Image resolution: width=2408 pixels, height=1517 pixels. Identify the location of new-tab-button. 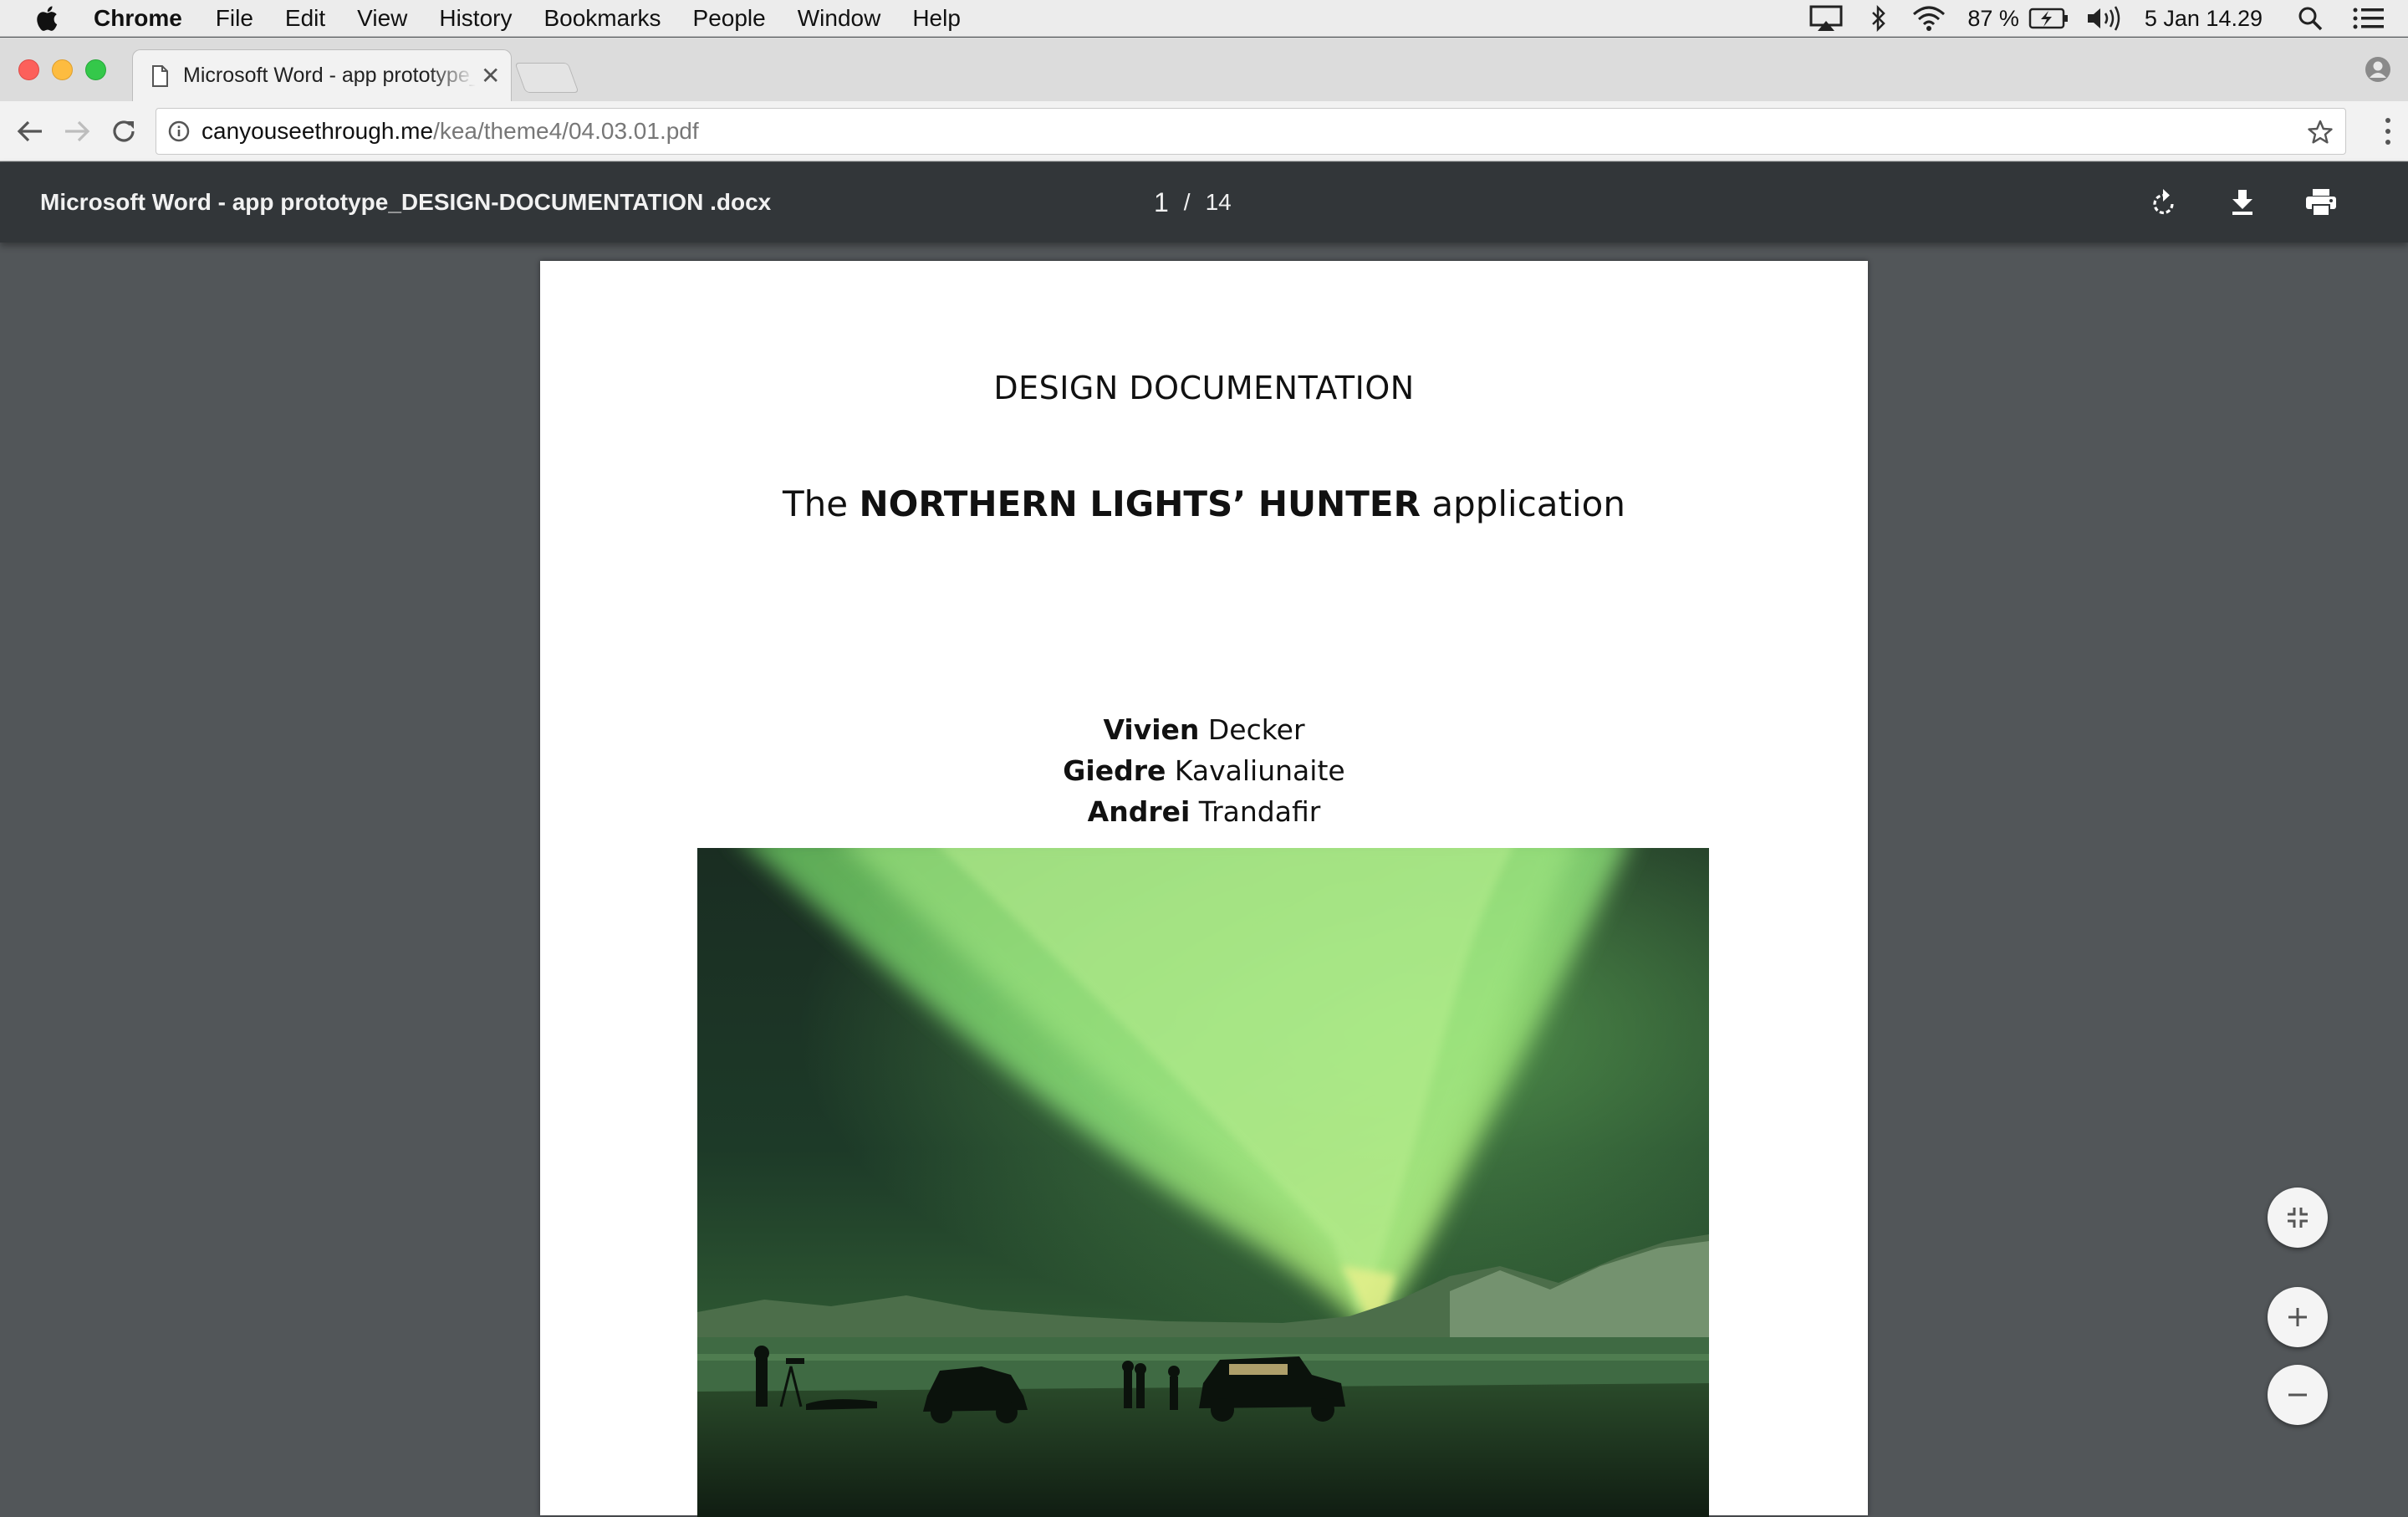
(547, 78).